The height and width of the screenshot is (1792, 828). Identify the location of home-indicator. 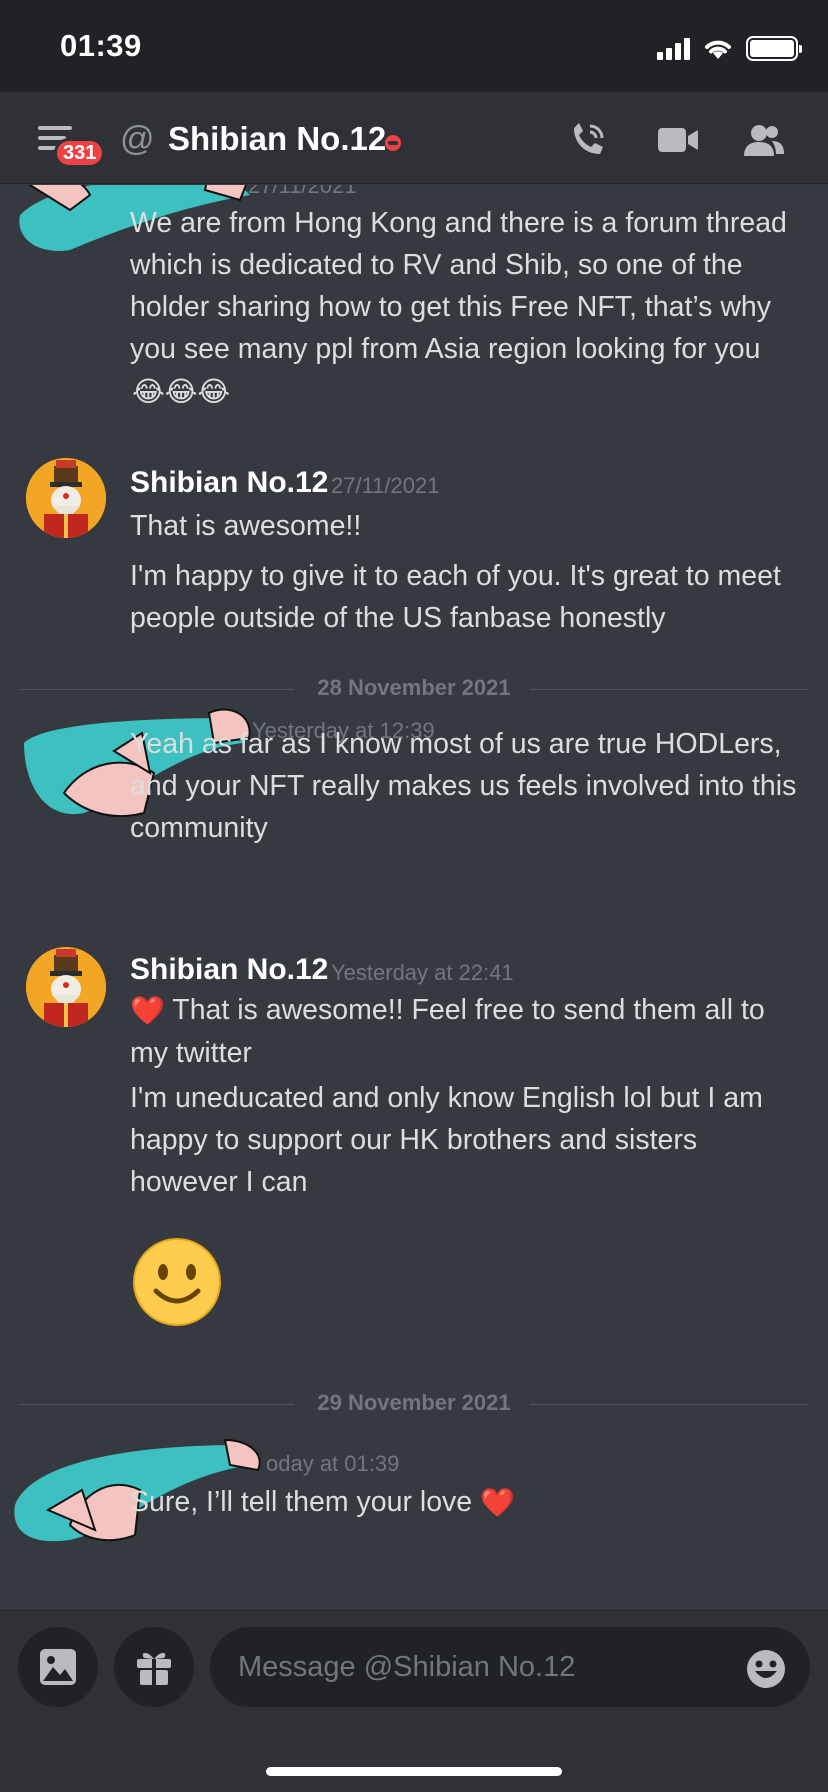
(414, 1771).